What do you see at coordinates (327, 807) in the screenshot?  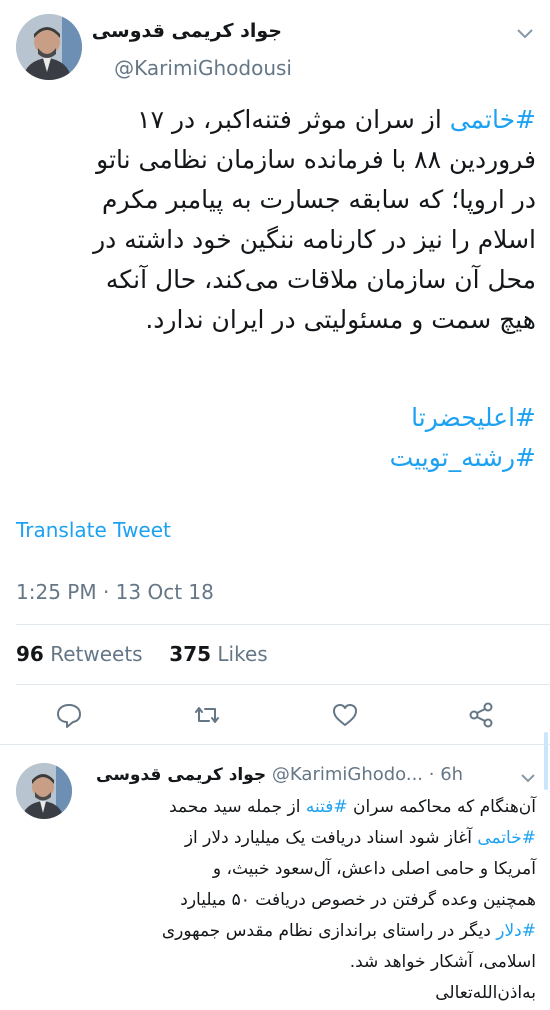 I see `hashtag-link: #فتنه` at bounding box center [327, 807].